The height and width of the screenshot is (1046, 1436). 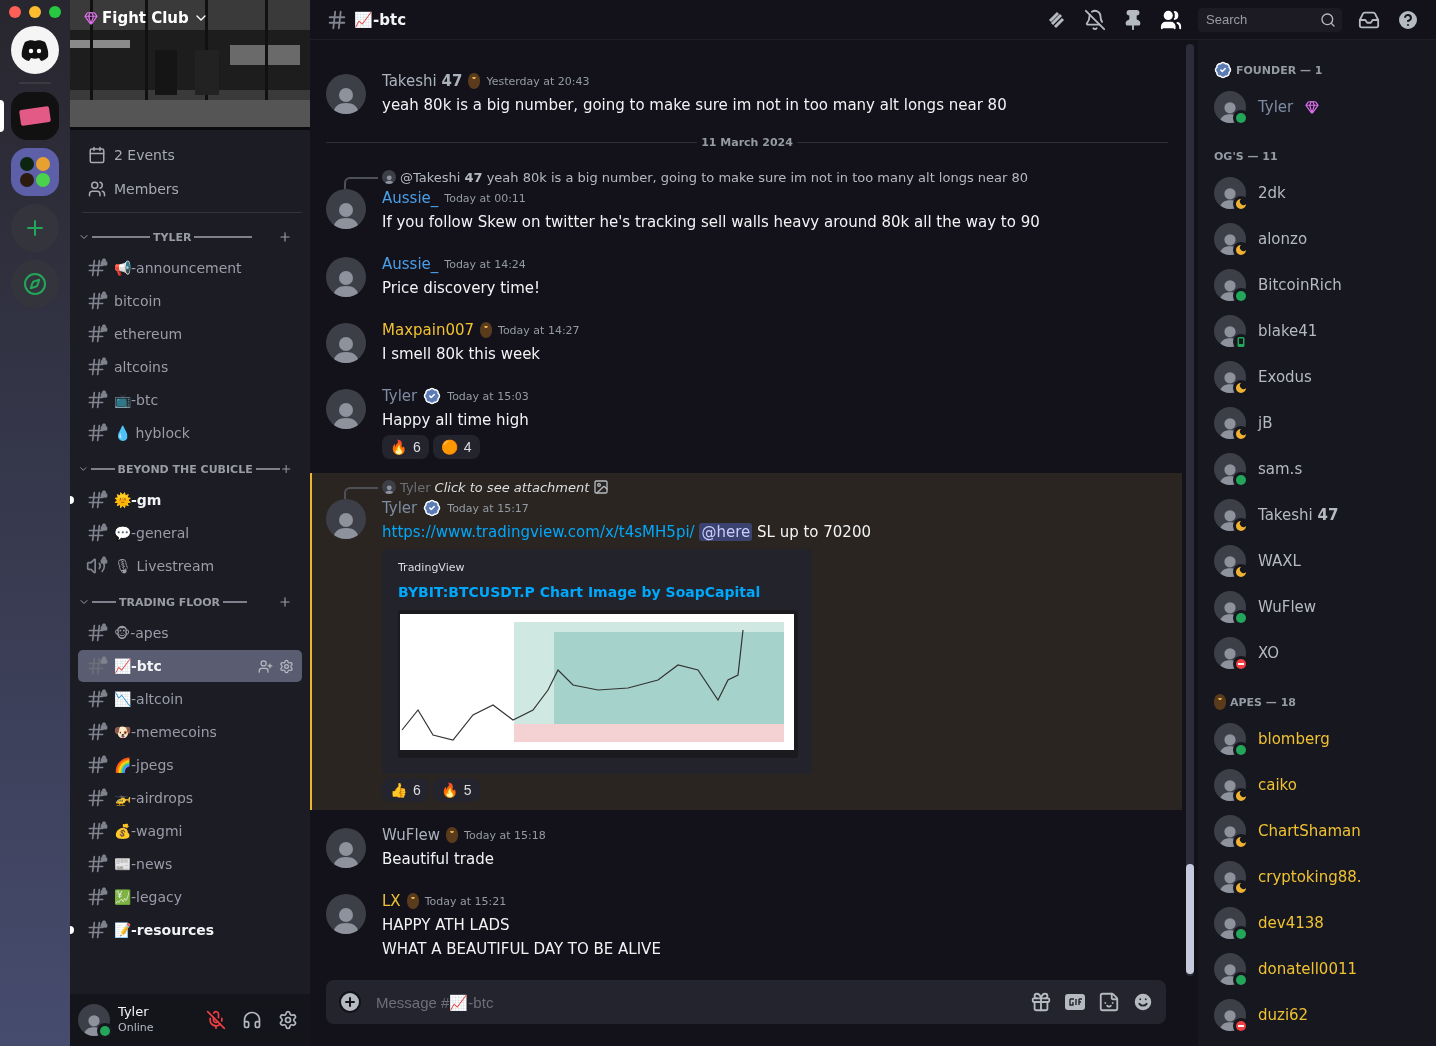 What do you see at coordinates (190, 500) in the screenshot?
I see `channel-item: 🌞-gm` at bounding box center [190, 500].